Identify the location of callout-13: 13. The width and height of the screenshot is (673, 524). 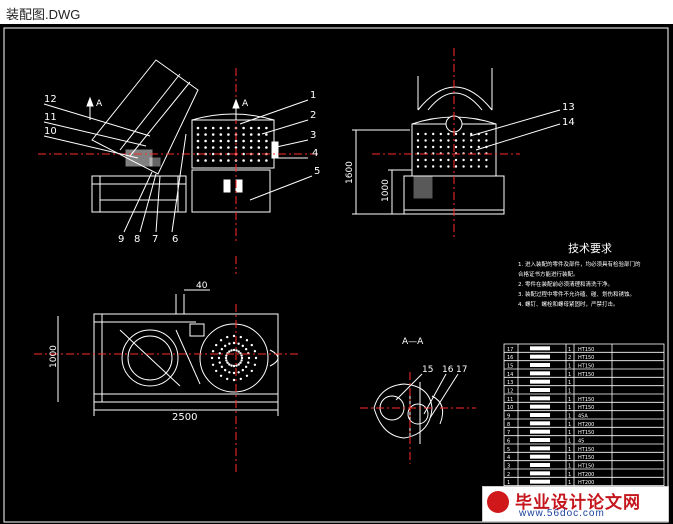
(568, 107).